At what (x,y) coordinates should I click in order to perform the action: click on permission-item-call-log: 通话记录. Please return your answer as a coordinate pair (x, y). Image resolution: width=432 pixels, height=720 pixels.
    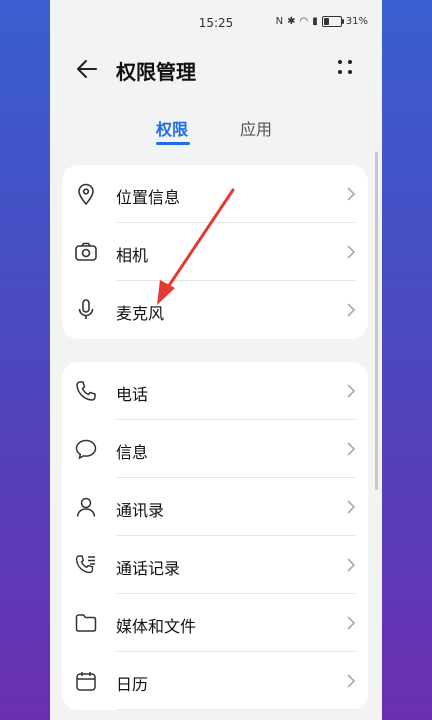
    Looking at the image, I should click on (215, 565).